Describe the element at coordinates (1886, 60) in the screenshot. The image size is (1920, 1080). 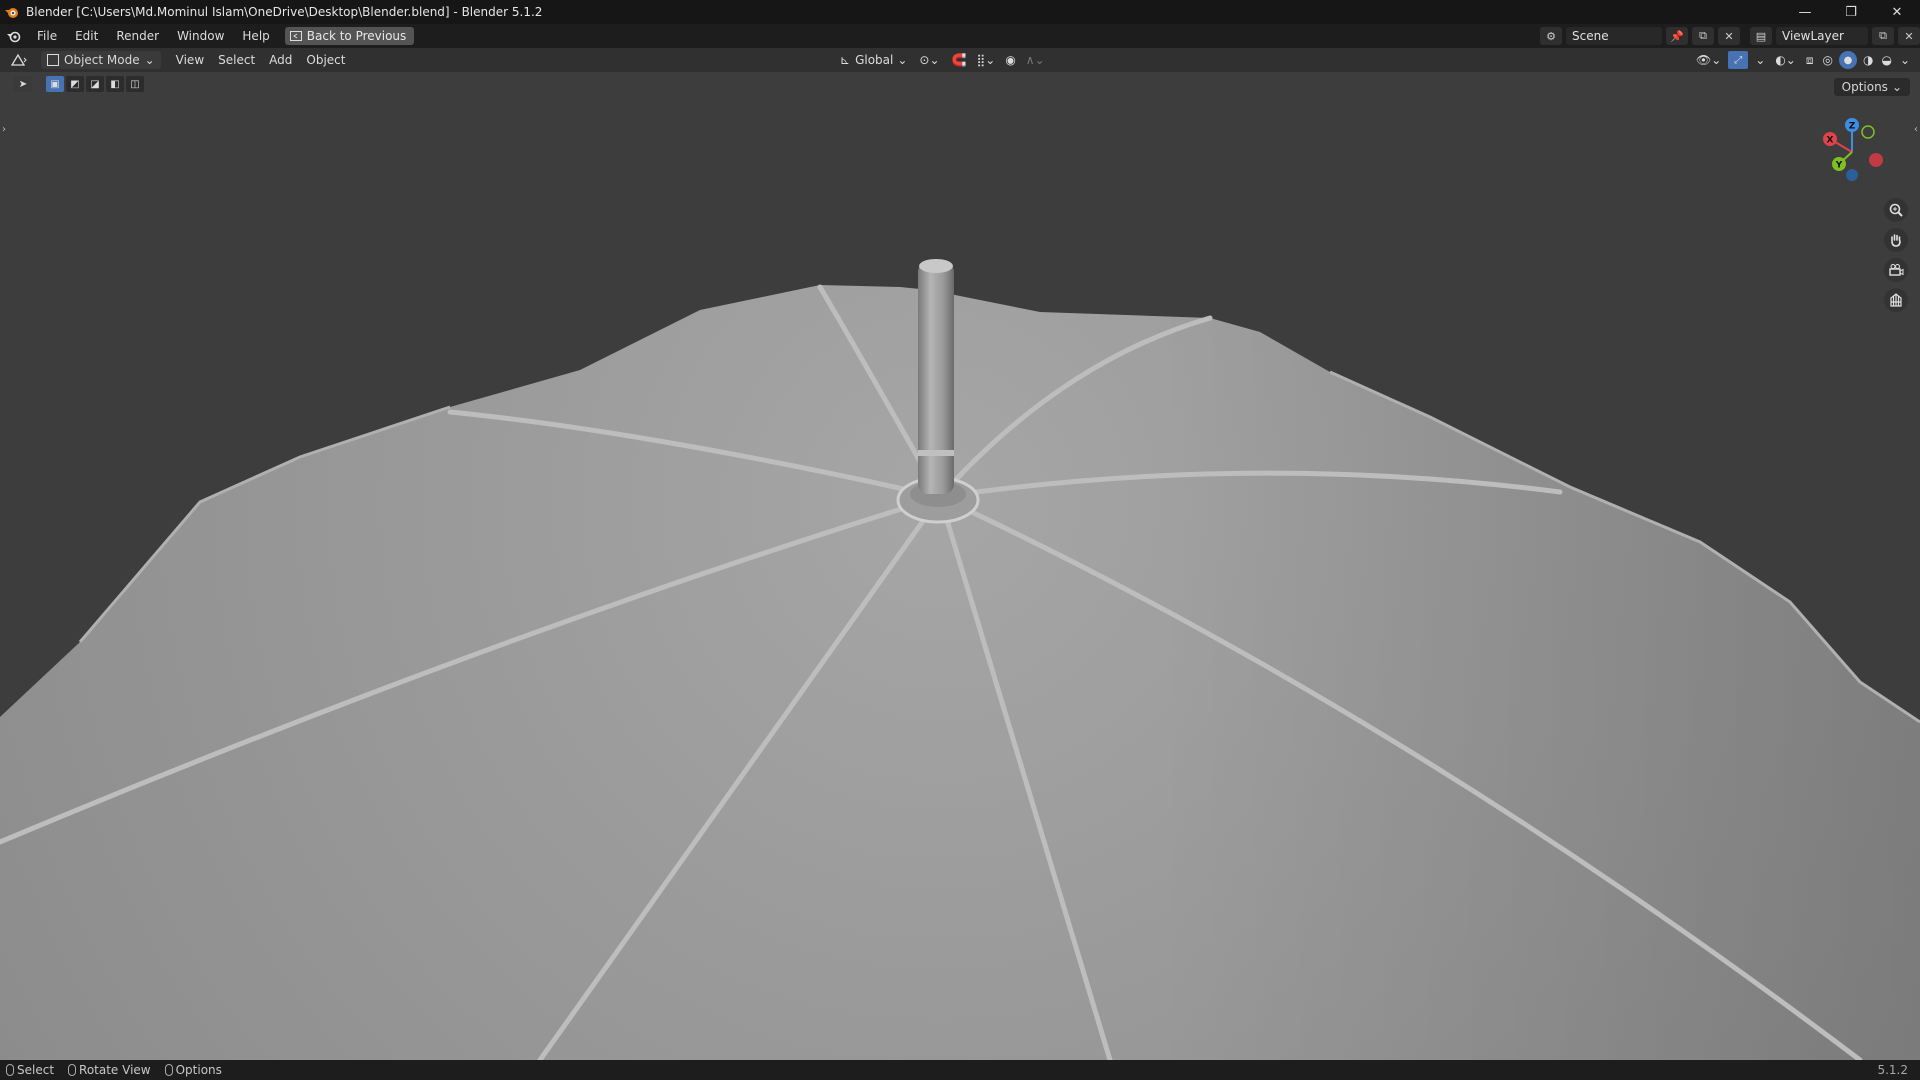
I see `rendered-shading-icon: ◒` at that location.